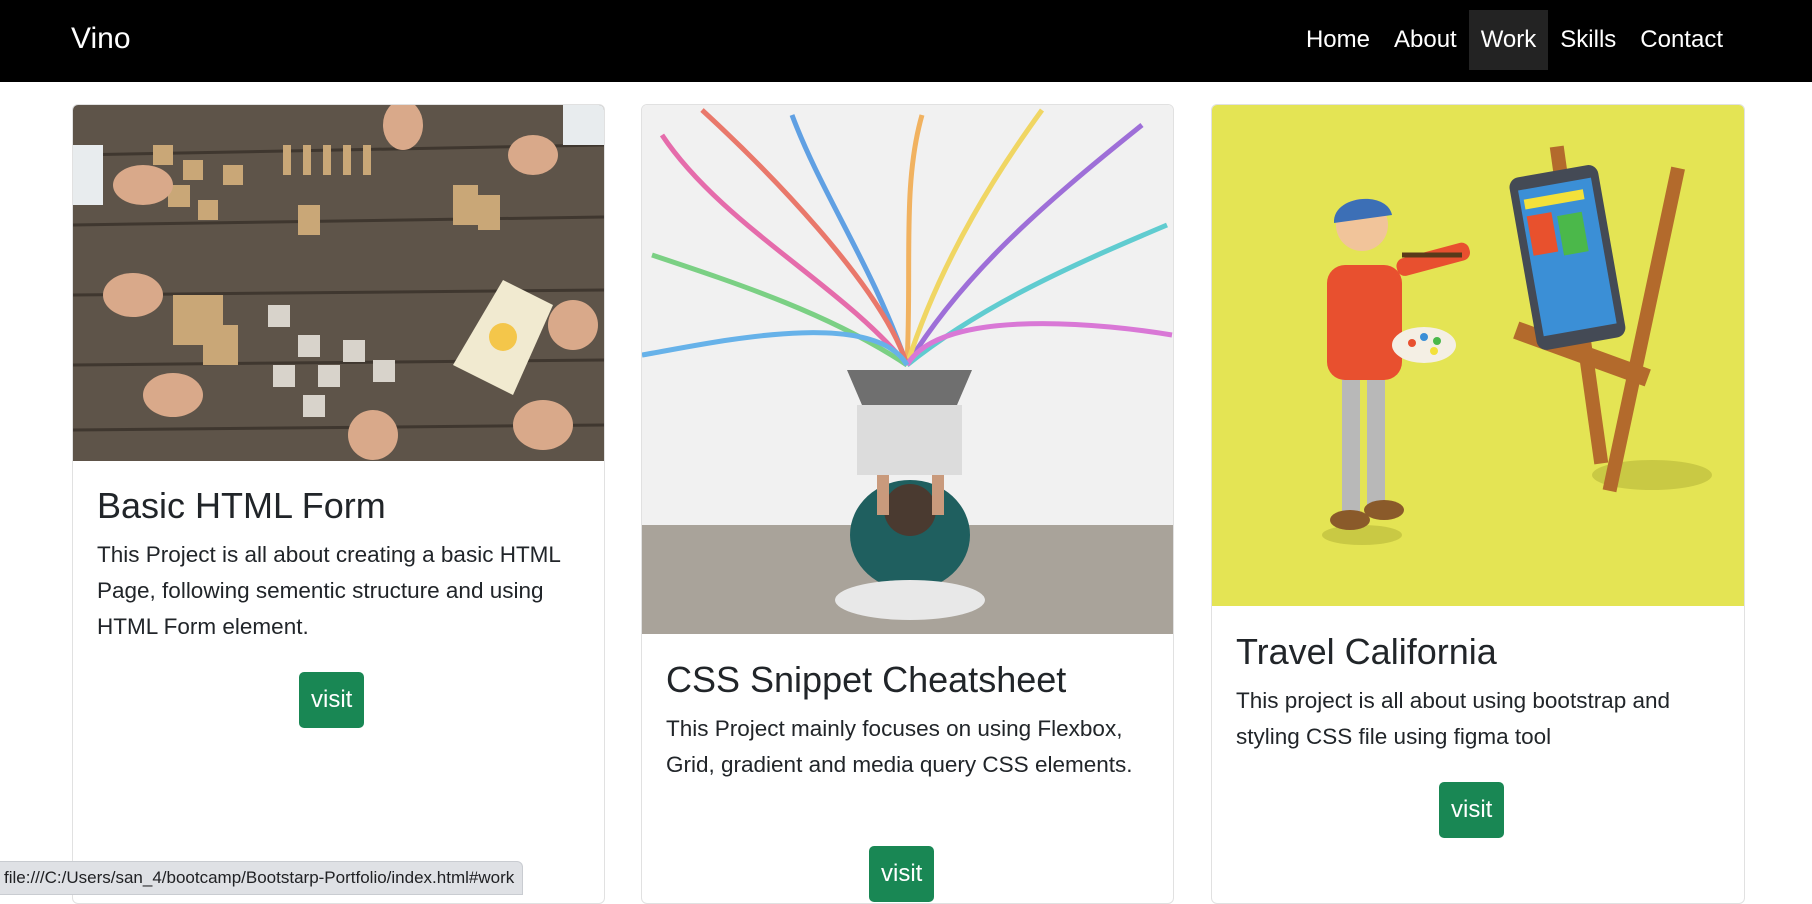 This screenshot has width=1812, height=904. What do you see at coordinates (101, 39) in the screenshot?
I see `brand-logo: Vino` at bounding box center [101, 39].